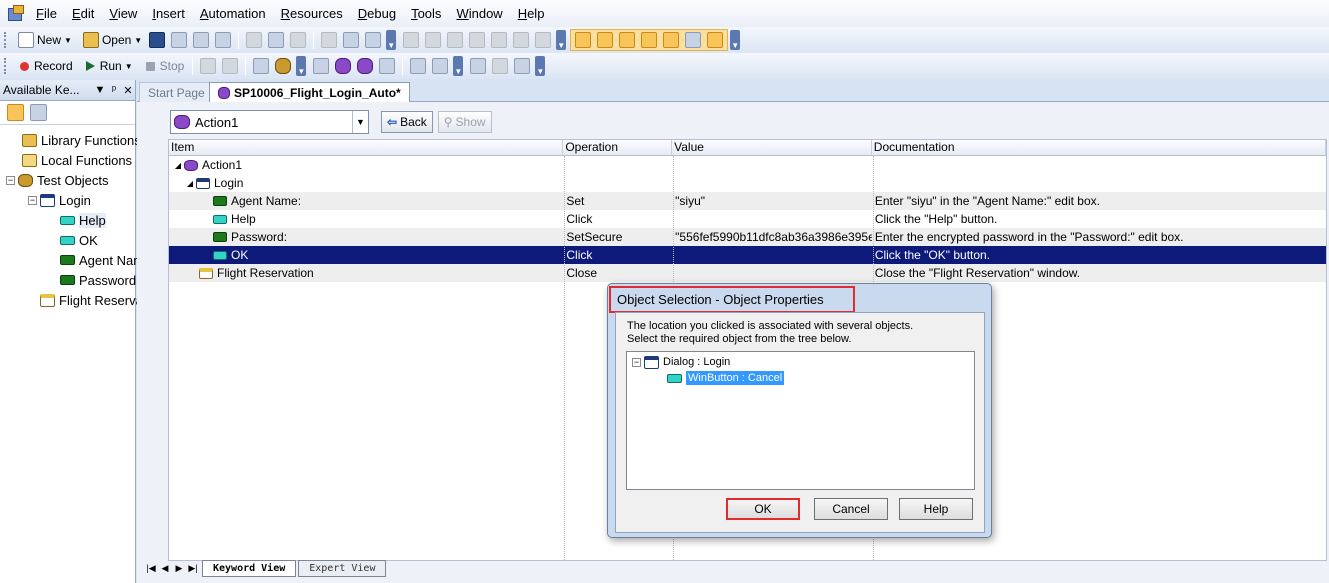  Describe the element at coordinates (151, 568) in the screenshot. I see `first-tab-icon: |◀` at that location.